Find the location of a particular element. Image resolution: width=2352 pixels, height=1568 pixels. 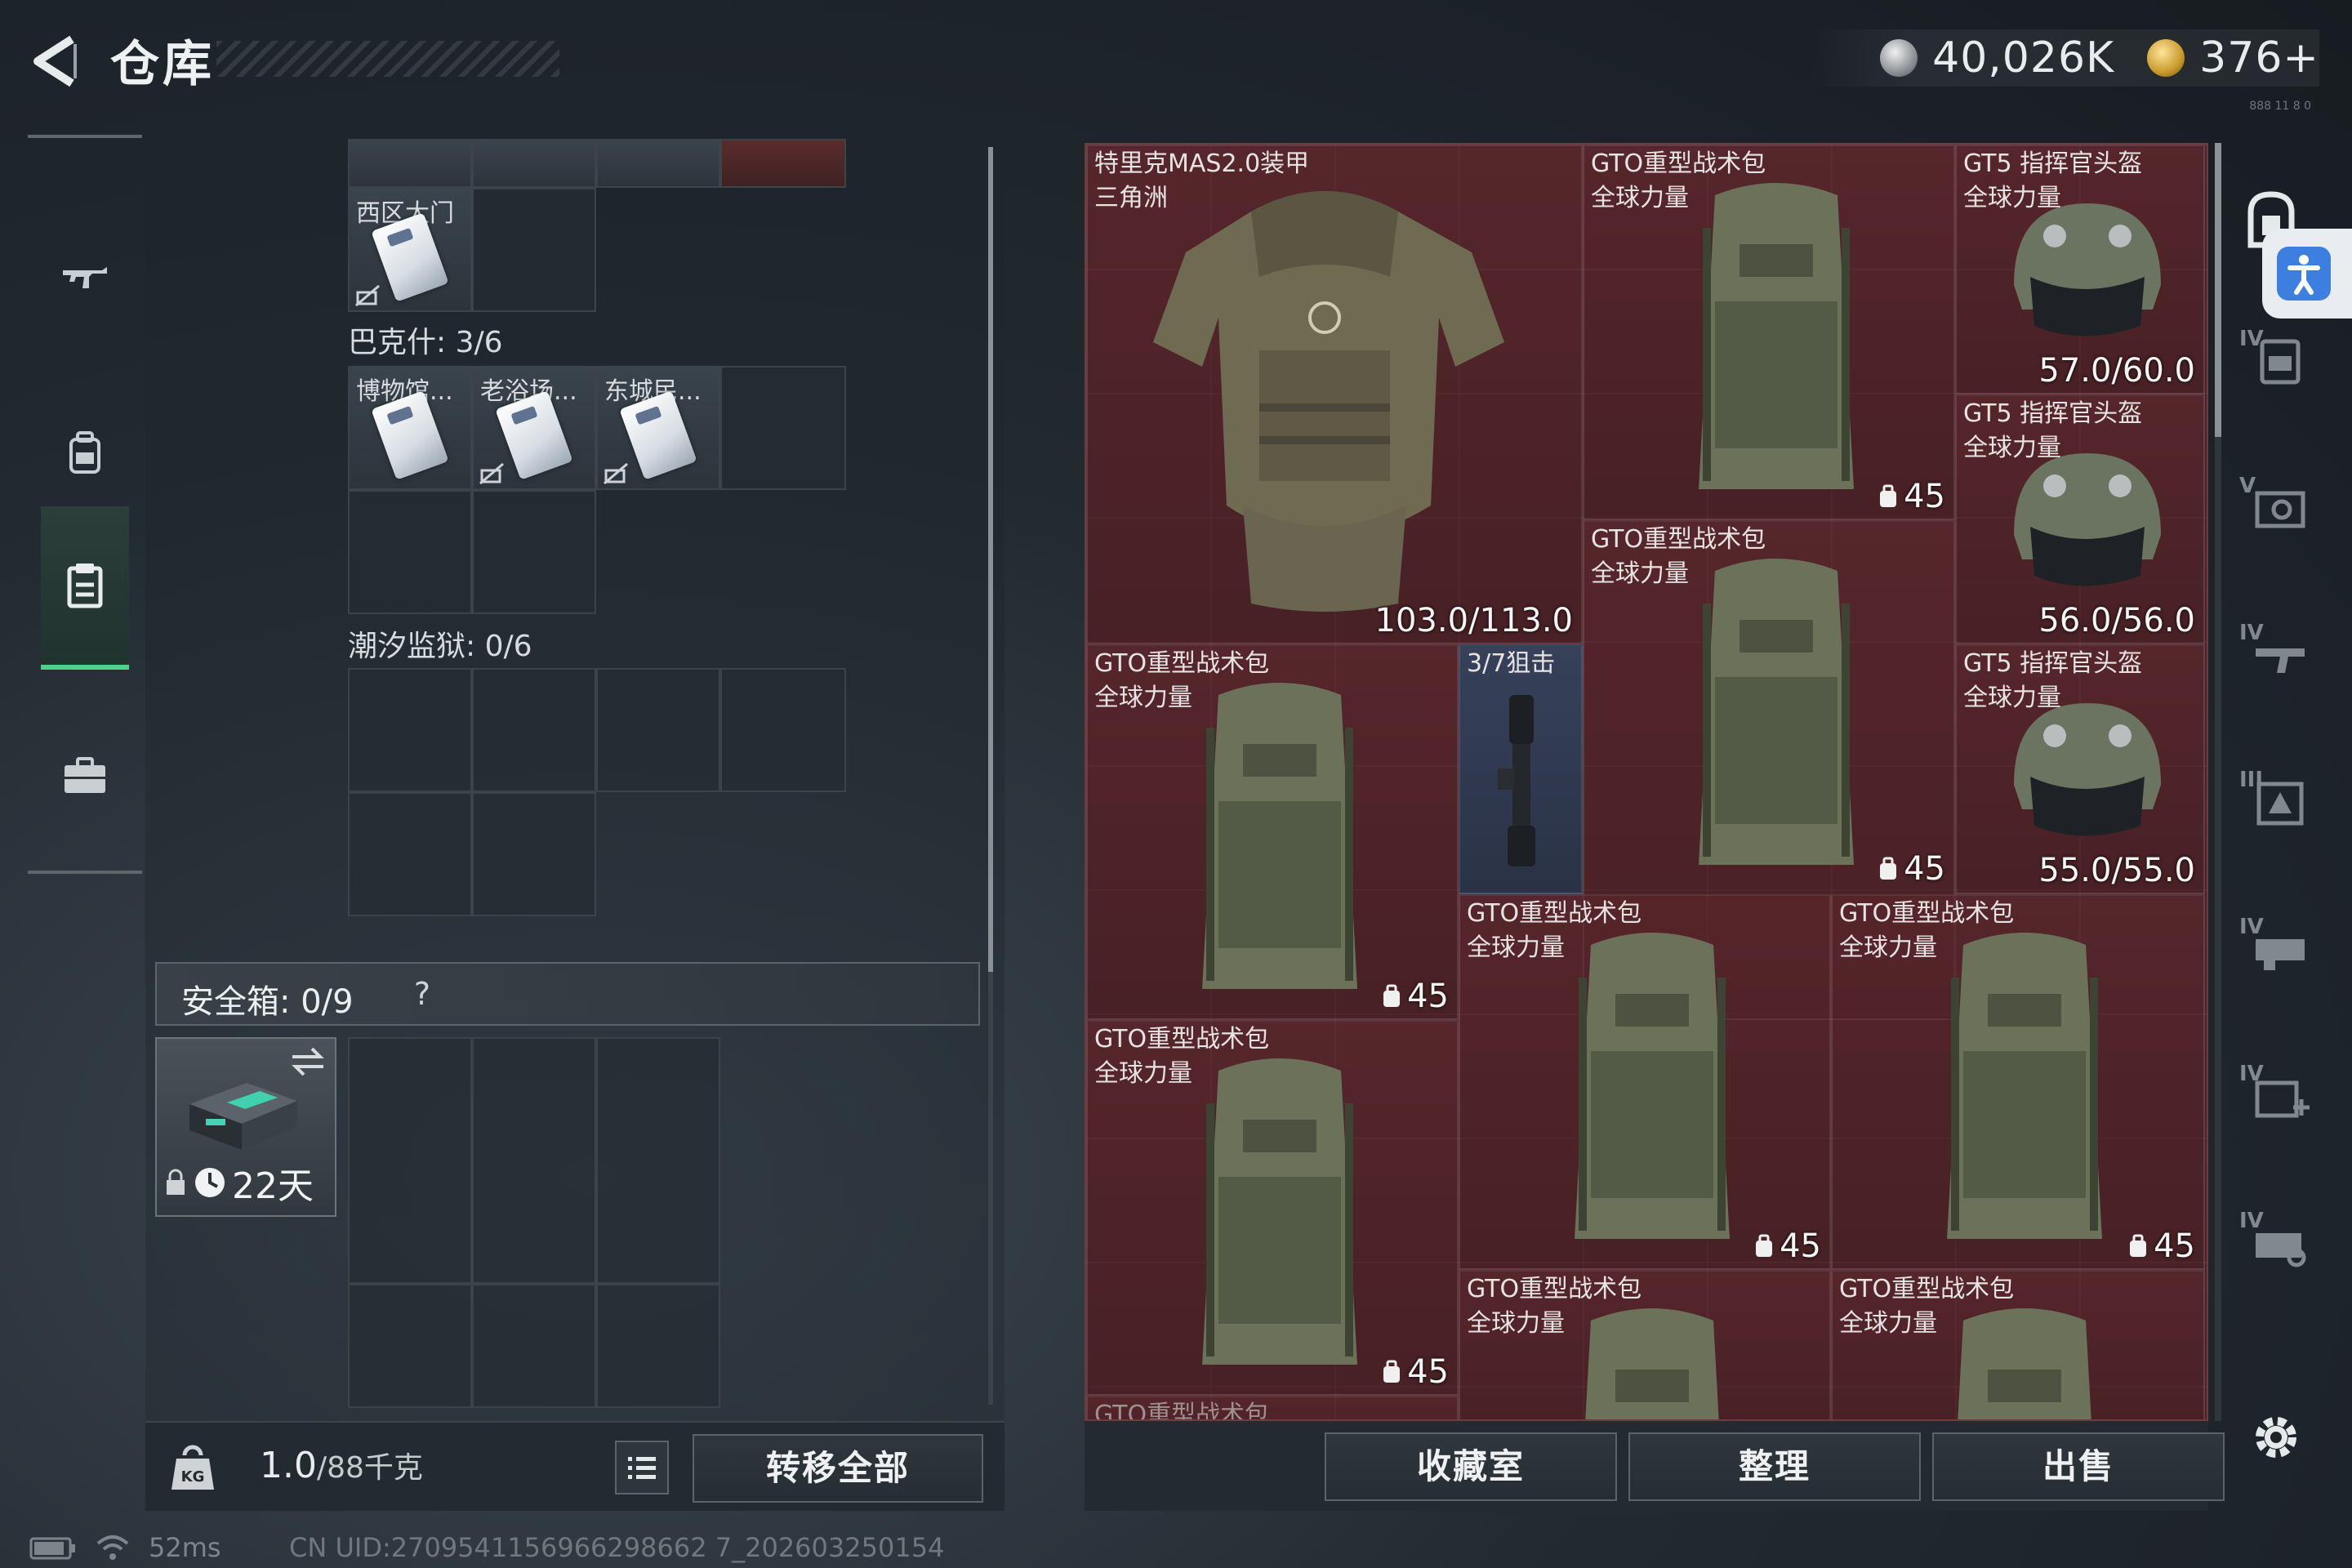

rail-slot-medical: IV is located at coordinates (2276, 1094).